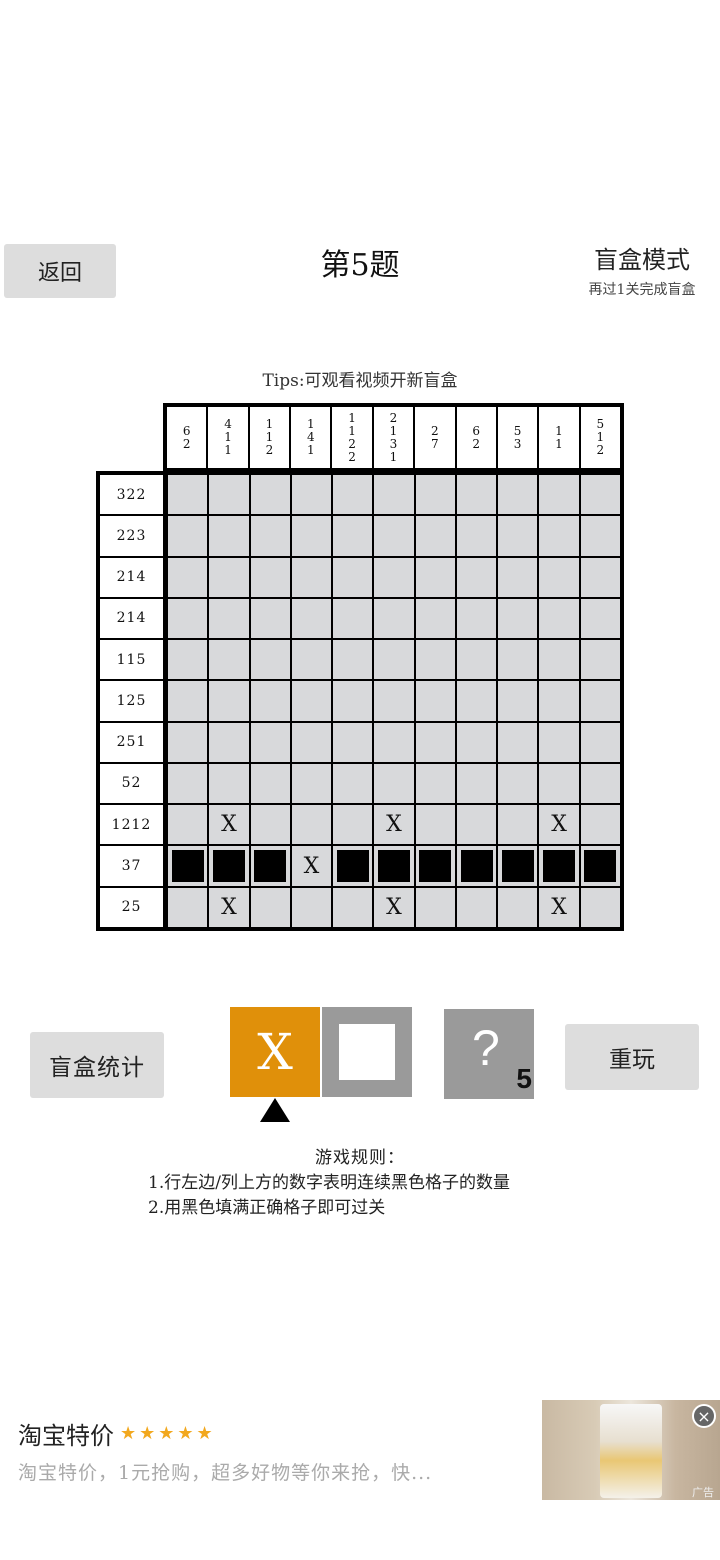  Describe the element at coordinates (275, 1052) in the screenshot. I see `x-mark-tool: X` at that location.